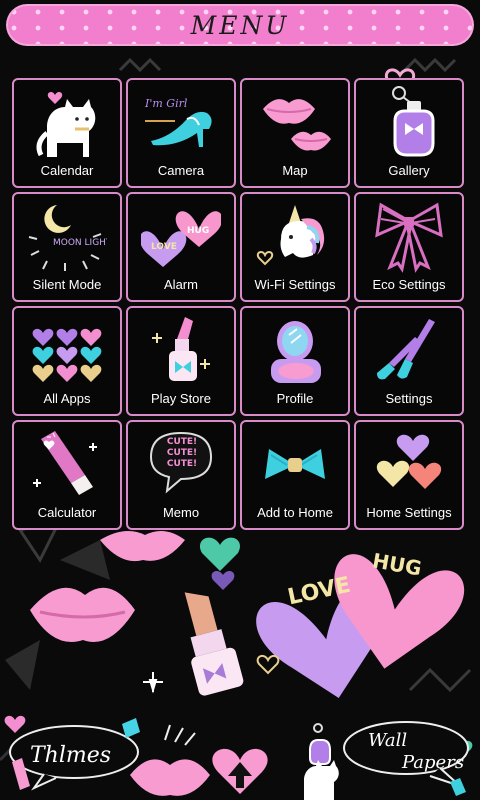 The width and height of the screenshot is (480, 800). What do you see at coordinates (355, 579) in the screenshot?
I see `wallpaper-heart-texts: LOVE HUG` at bounding box center [355, 579].